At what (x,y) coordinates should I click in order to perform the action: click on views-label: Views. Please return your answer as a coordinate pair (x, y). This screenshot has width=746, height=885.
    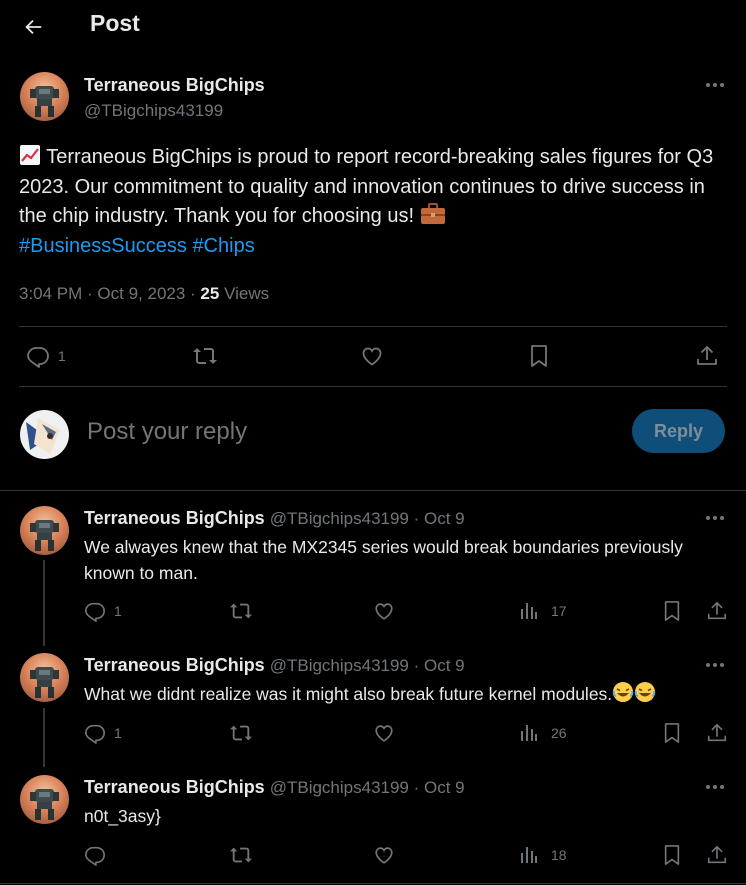
    Looking at the image, I should click on (244, 293).